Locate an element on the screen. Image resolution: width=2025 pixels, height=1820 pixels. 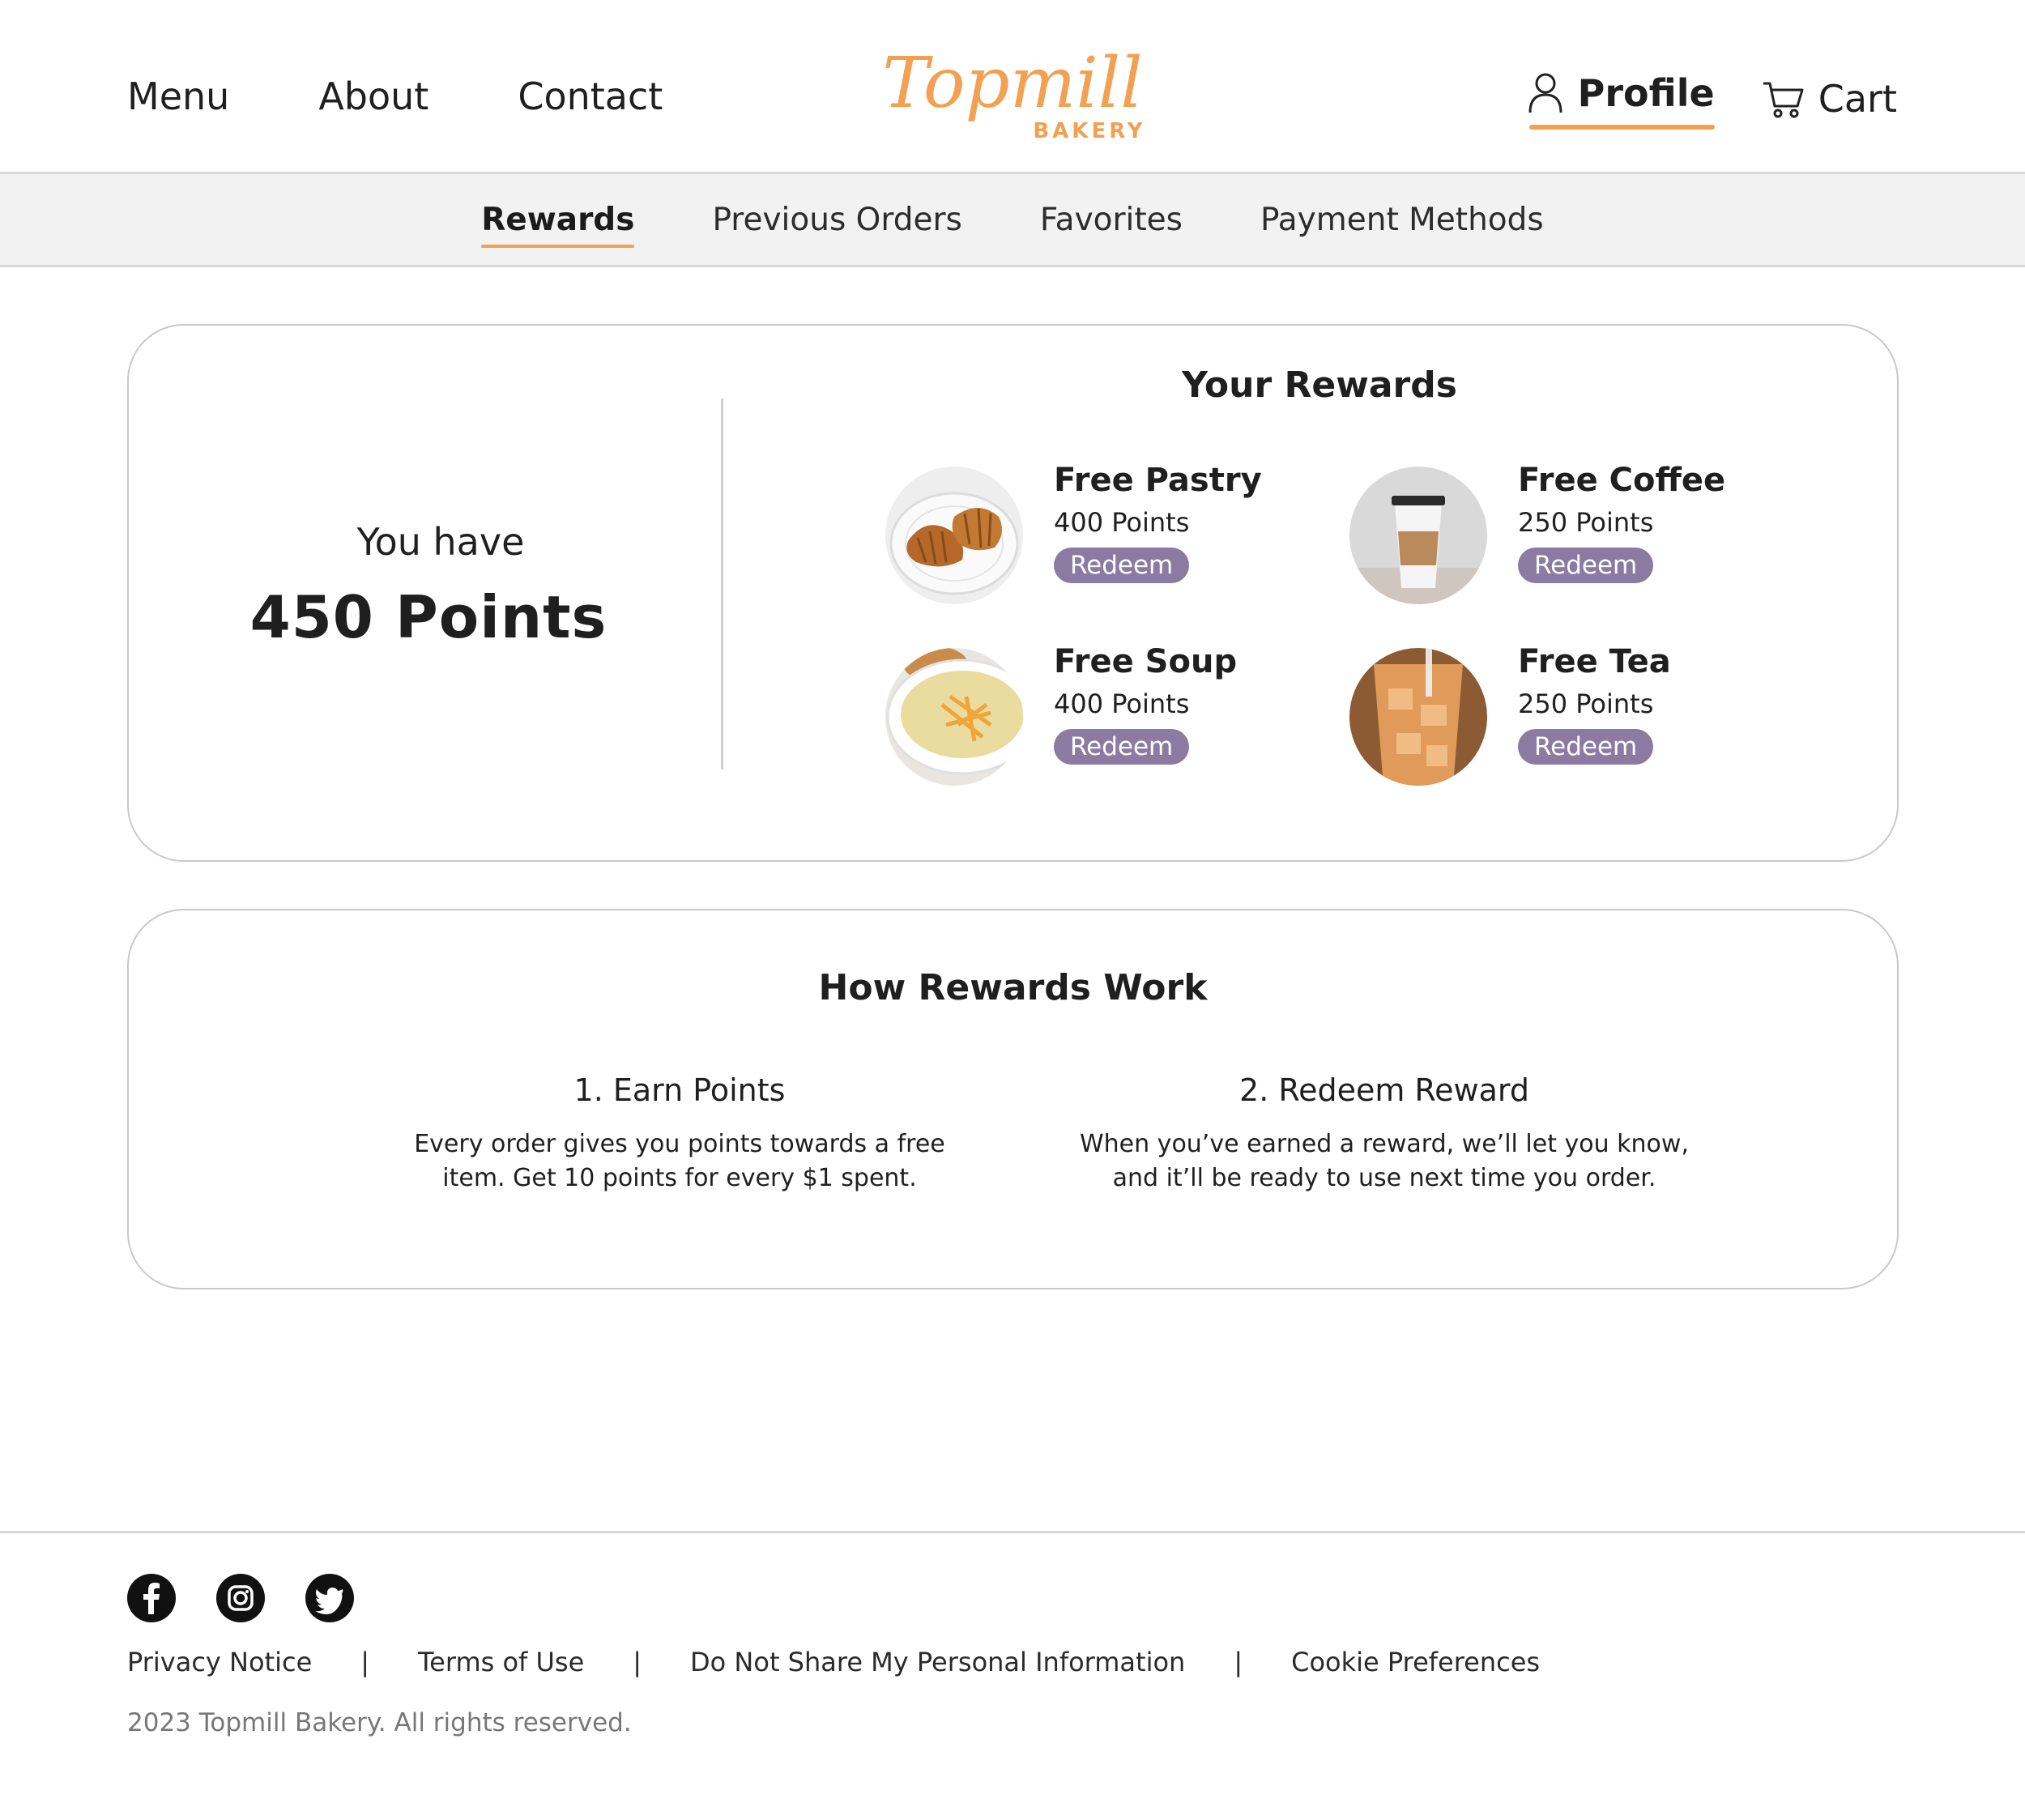
step-title: 2. Redeem Reward is located at coordinates (1384, 1090).